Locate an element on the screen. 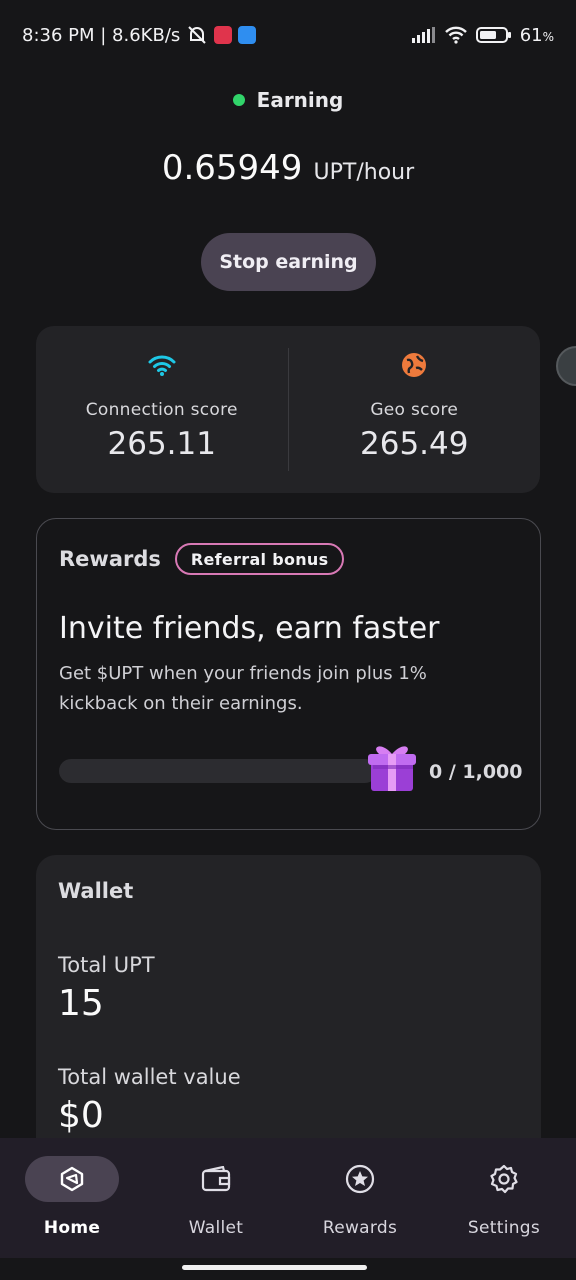 The width and height of the screenshot is (576, 1280). status-right: 61% is located at coordinates (482, 35).